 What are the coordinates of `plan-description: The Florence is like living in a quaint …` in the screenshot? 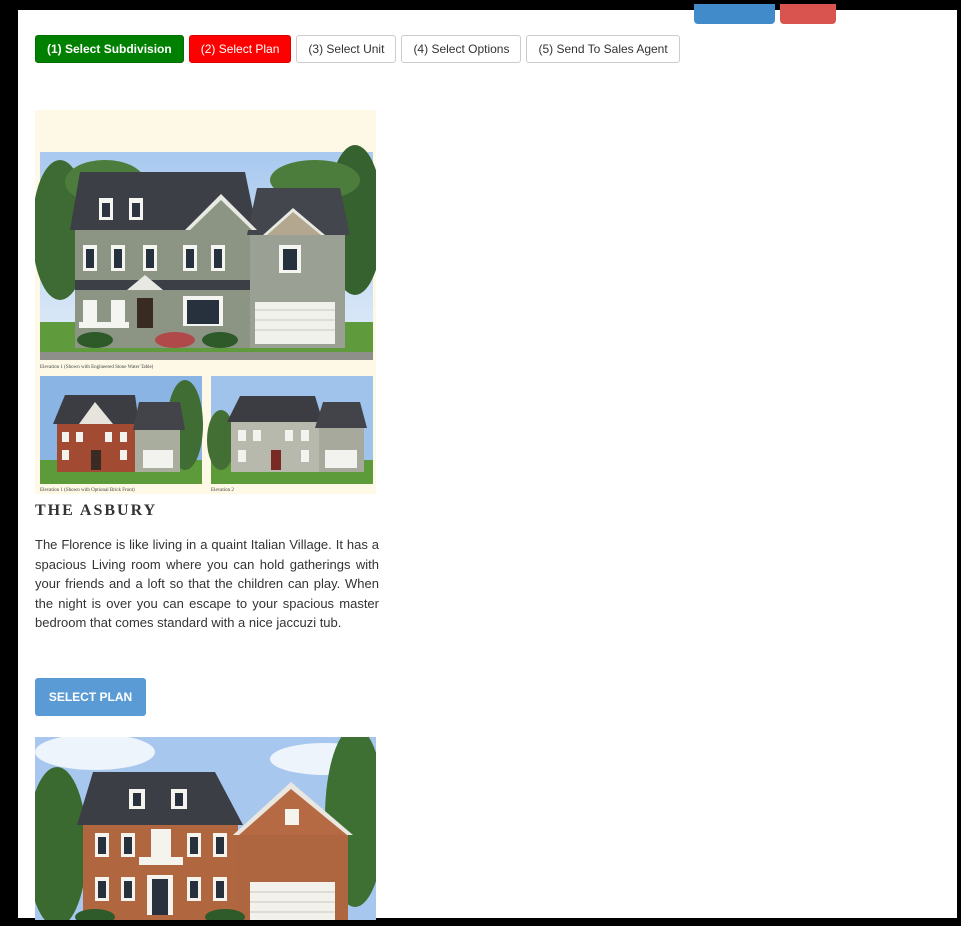 It's located at (207, 583).